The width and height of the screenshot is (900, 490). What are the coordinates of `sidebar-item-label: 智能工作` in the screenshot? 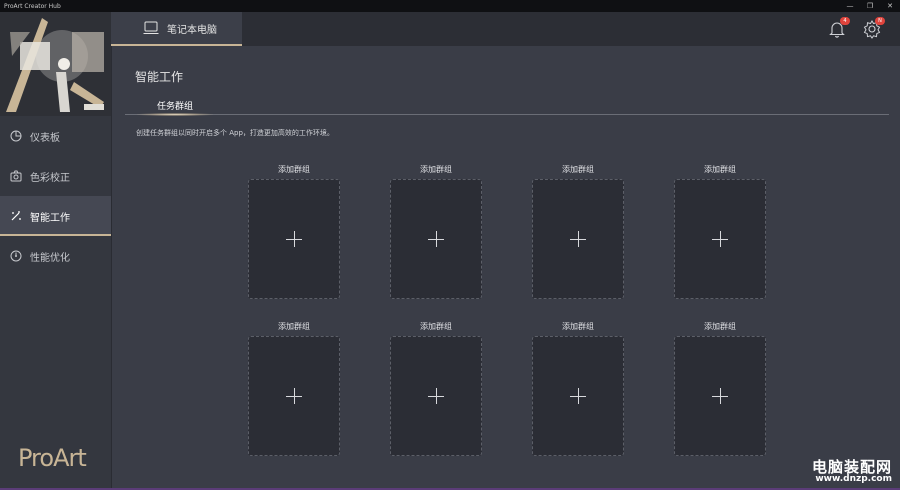 It's located at (50, 218).